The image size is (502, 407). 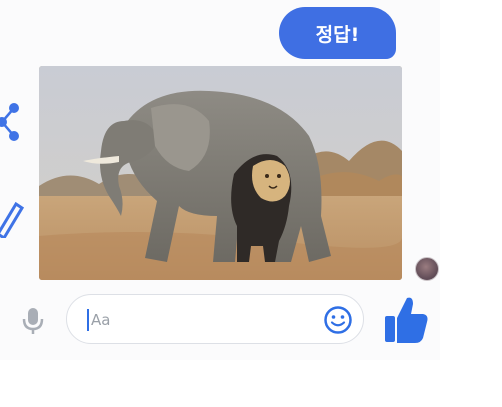 I want to click on text-cursor, so click(x=88, y=320).